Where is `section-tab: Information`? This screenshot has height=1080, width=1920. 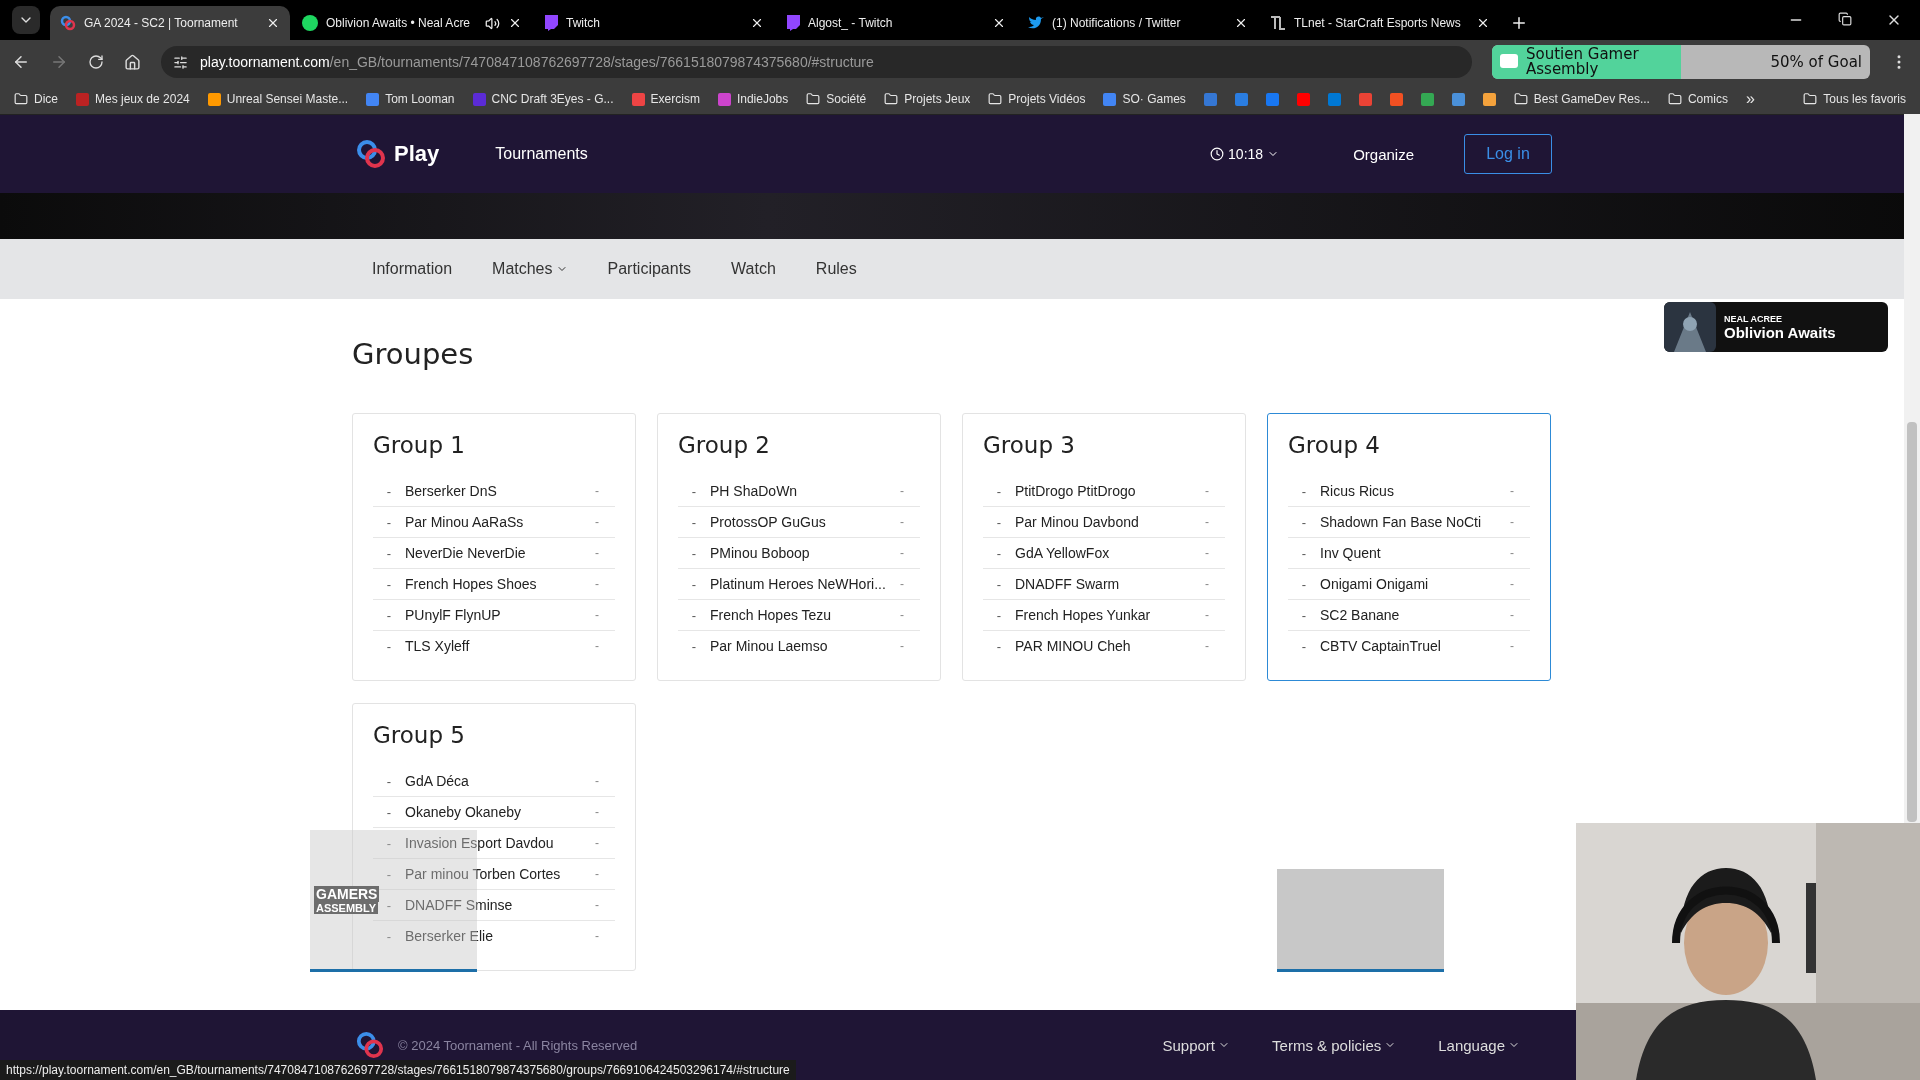 section-tab: Information is located at coordinates (412, 269).